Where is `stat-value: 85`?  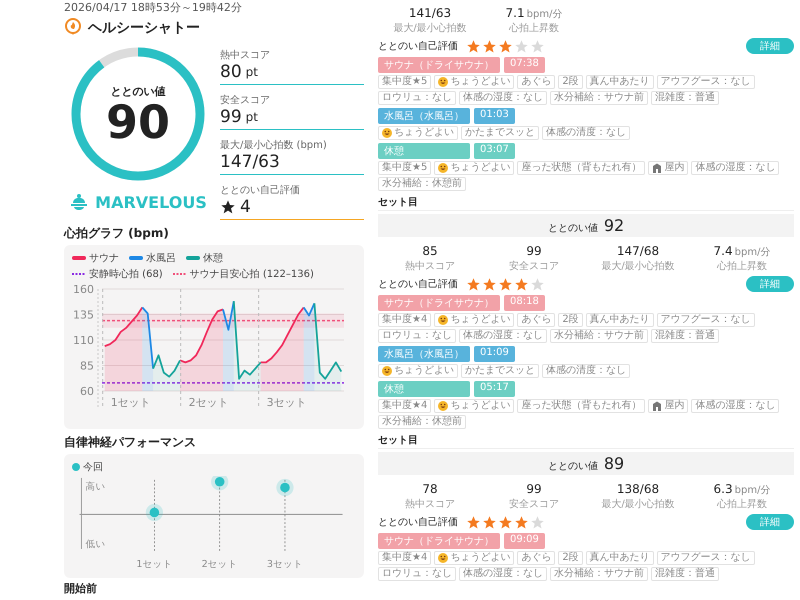
stat-value: 85 is located at coordinates (430, 251).